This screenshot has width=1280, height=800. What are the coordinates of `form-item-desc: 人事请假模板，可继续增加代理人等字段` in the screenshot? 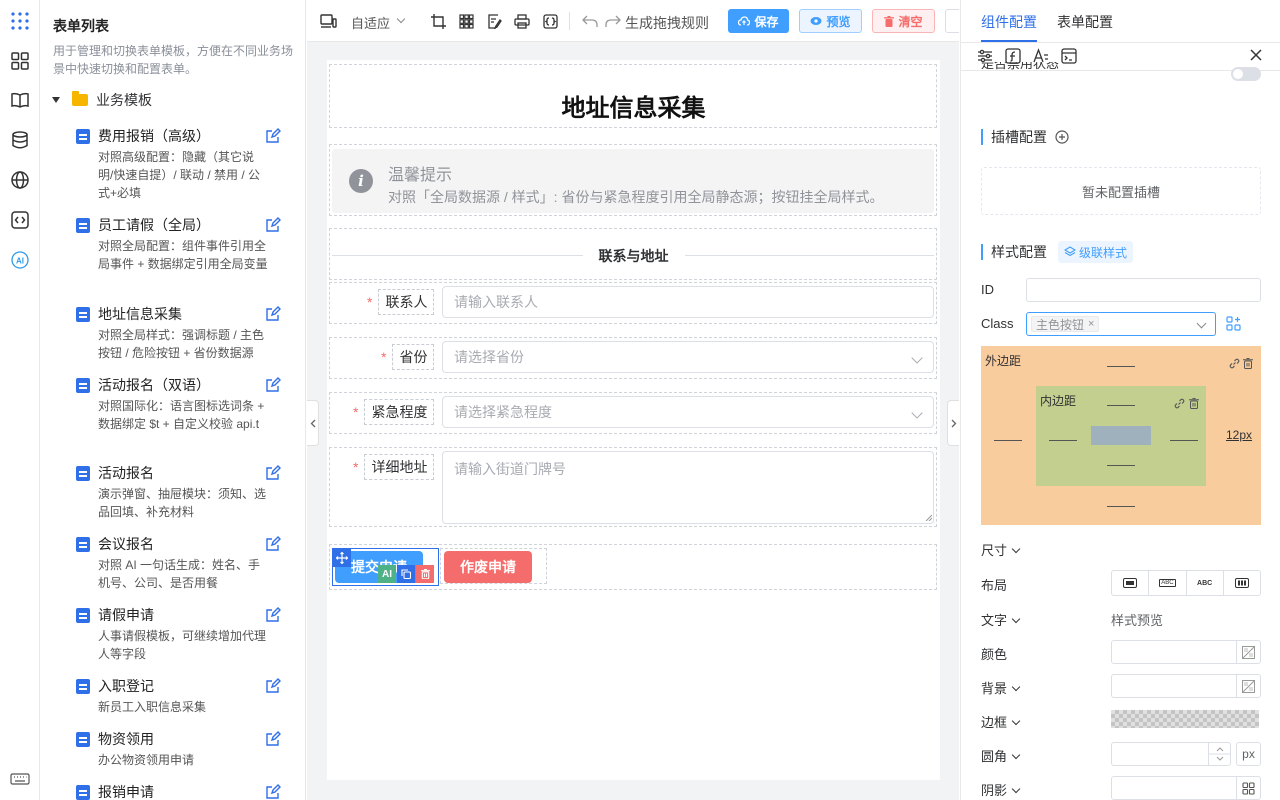 It's located at (182, 645).